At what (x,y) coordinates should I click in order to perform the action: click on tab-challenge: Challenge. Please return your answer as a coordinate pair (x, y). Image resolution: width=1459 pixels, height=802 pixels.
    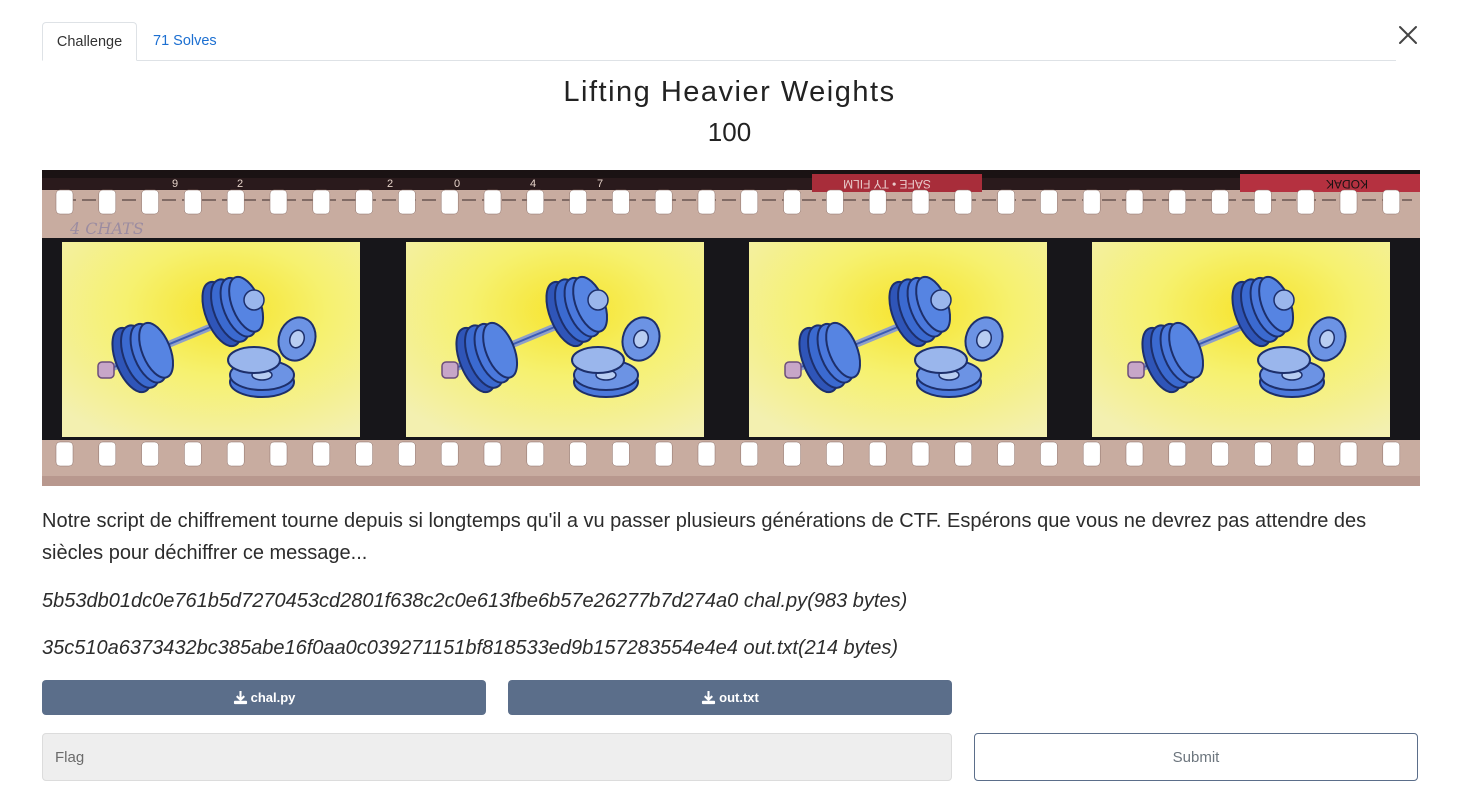
    Looking at the image, I should click on (89, 41).